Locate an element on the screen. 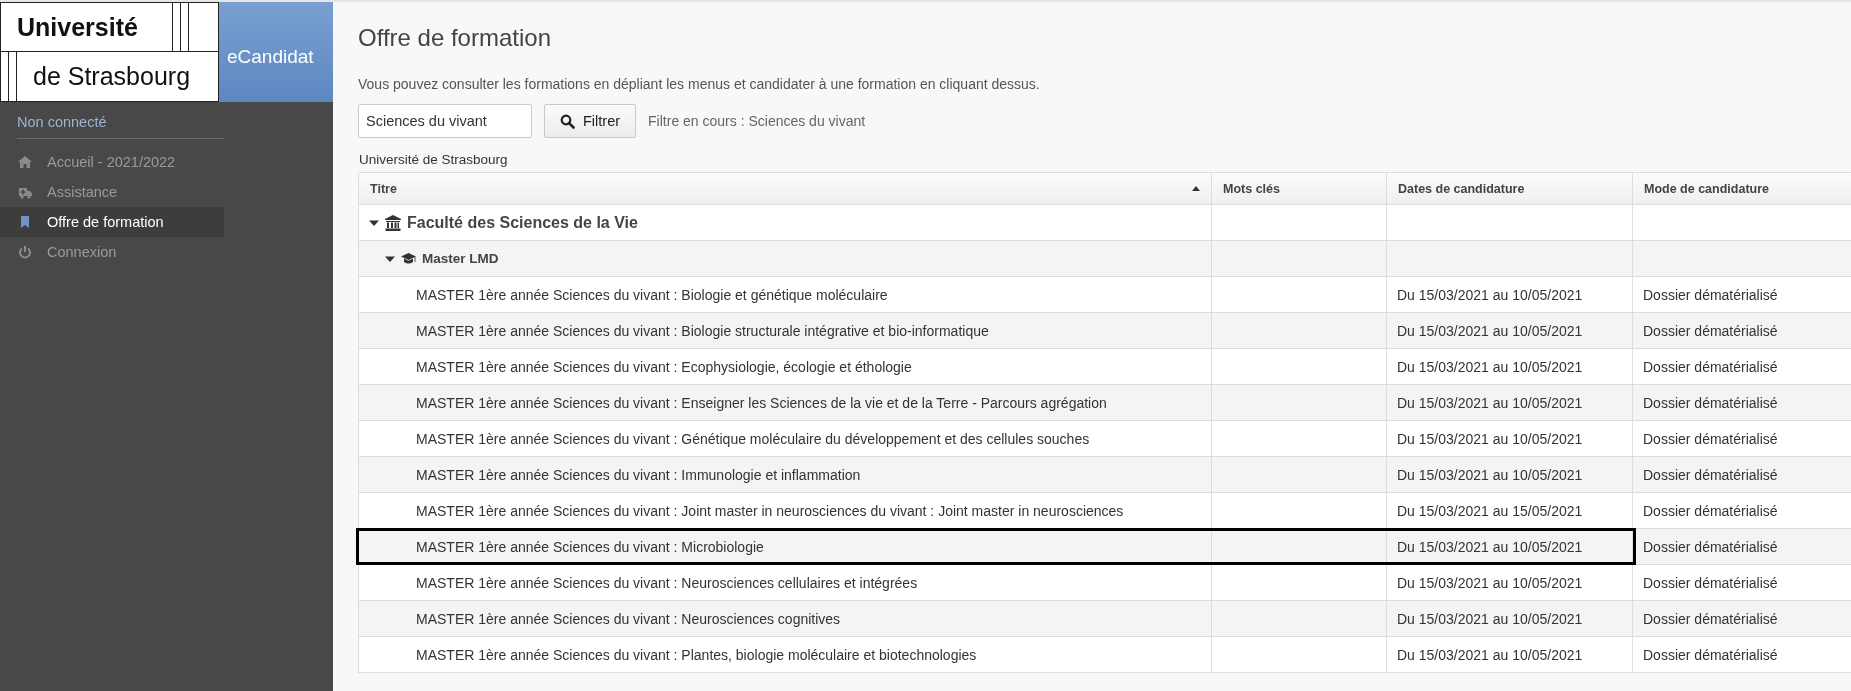 Image resolution: width=1851 pixels, height=691 pixels. search-icon is located at coordinates (567, 121).